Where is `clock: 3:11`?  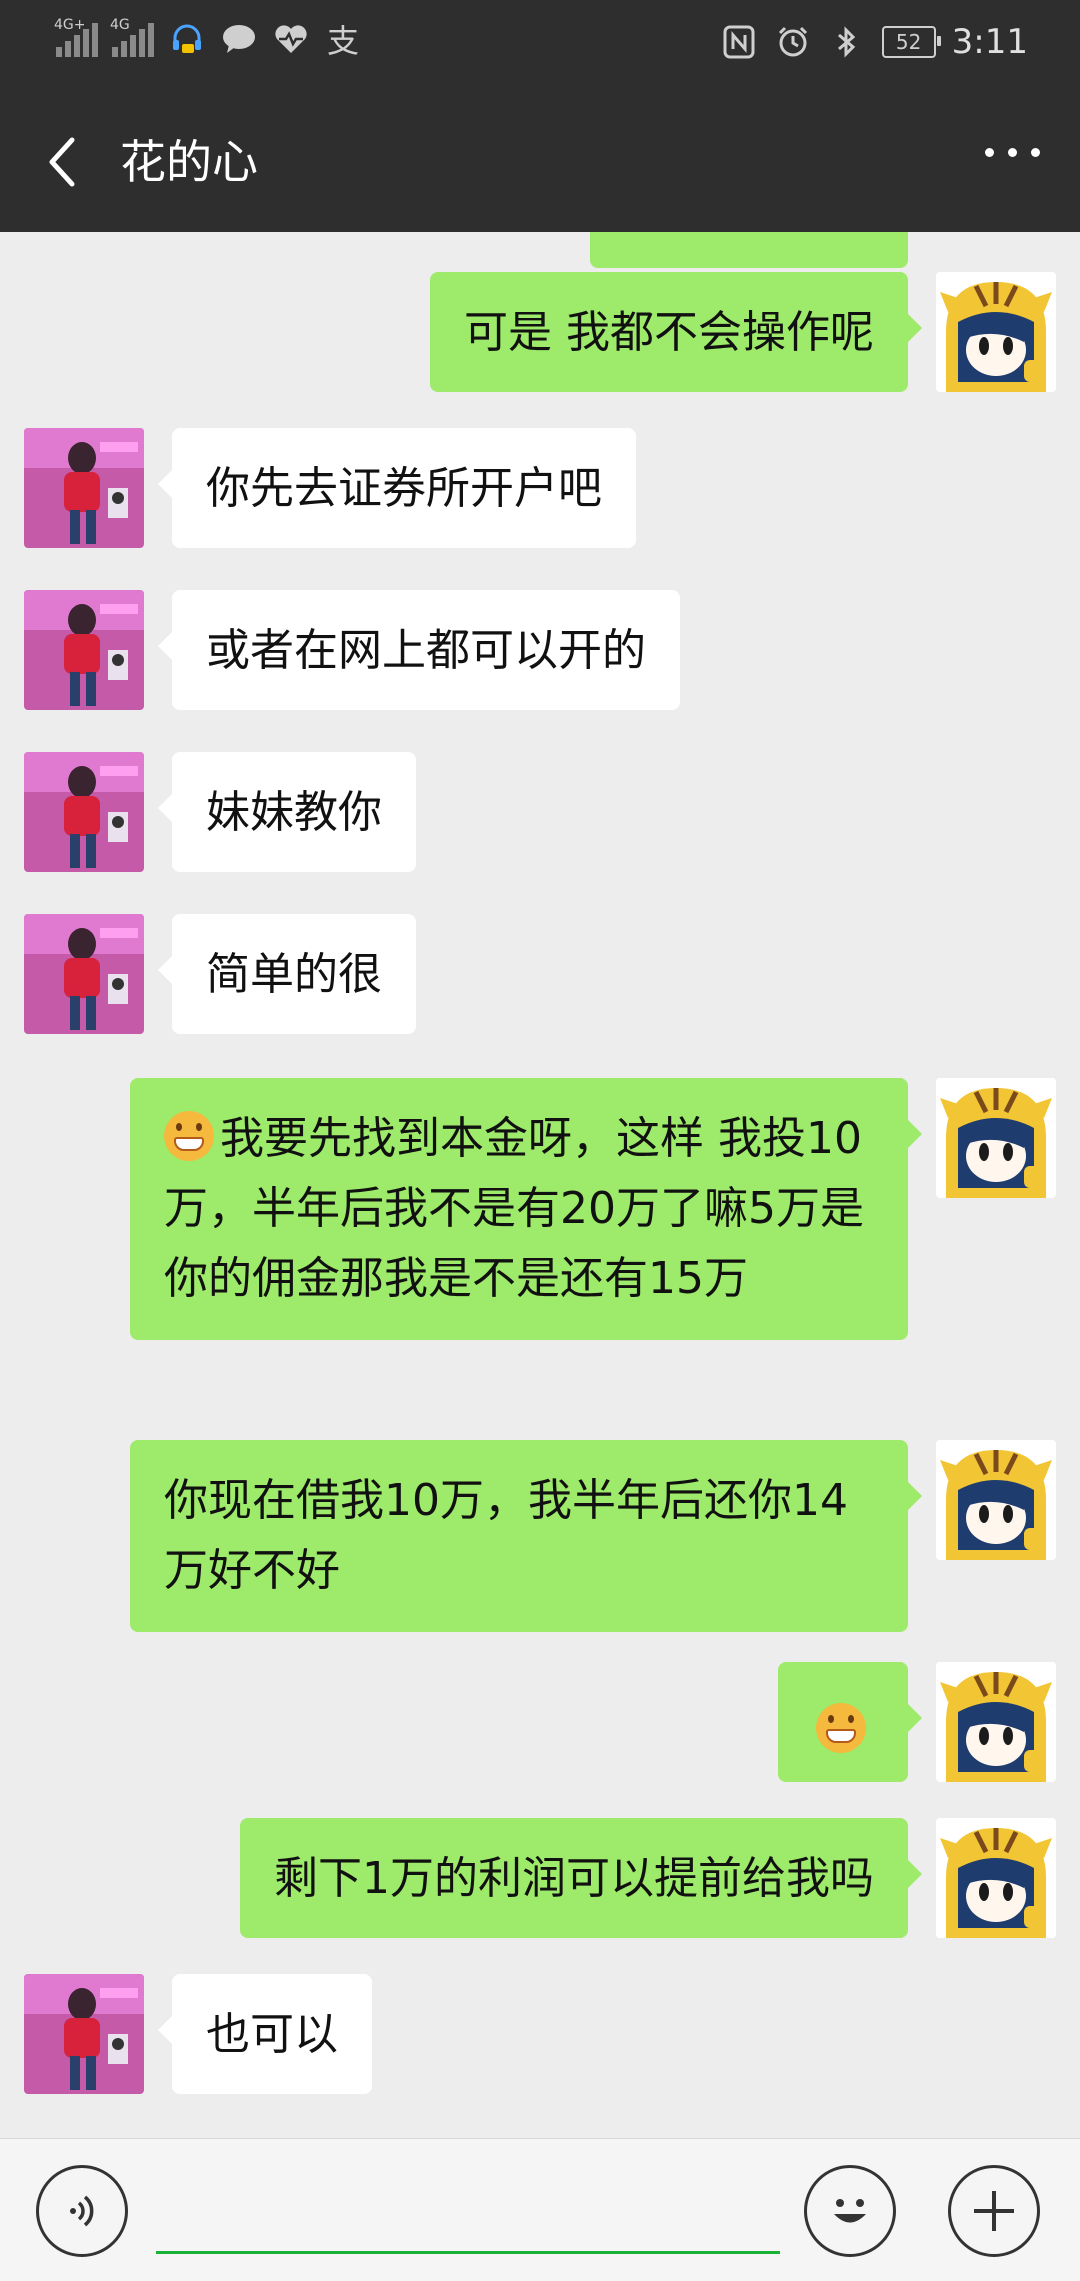 clock: 3:11 is located at coordinates (989, 42).